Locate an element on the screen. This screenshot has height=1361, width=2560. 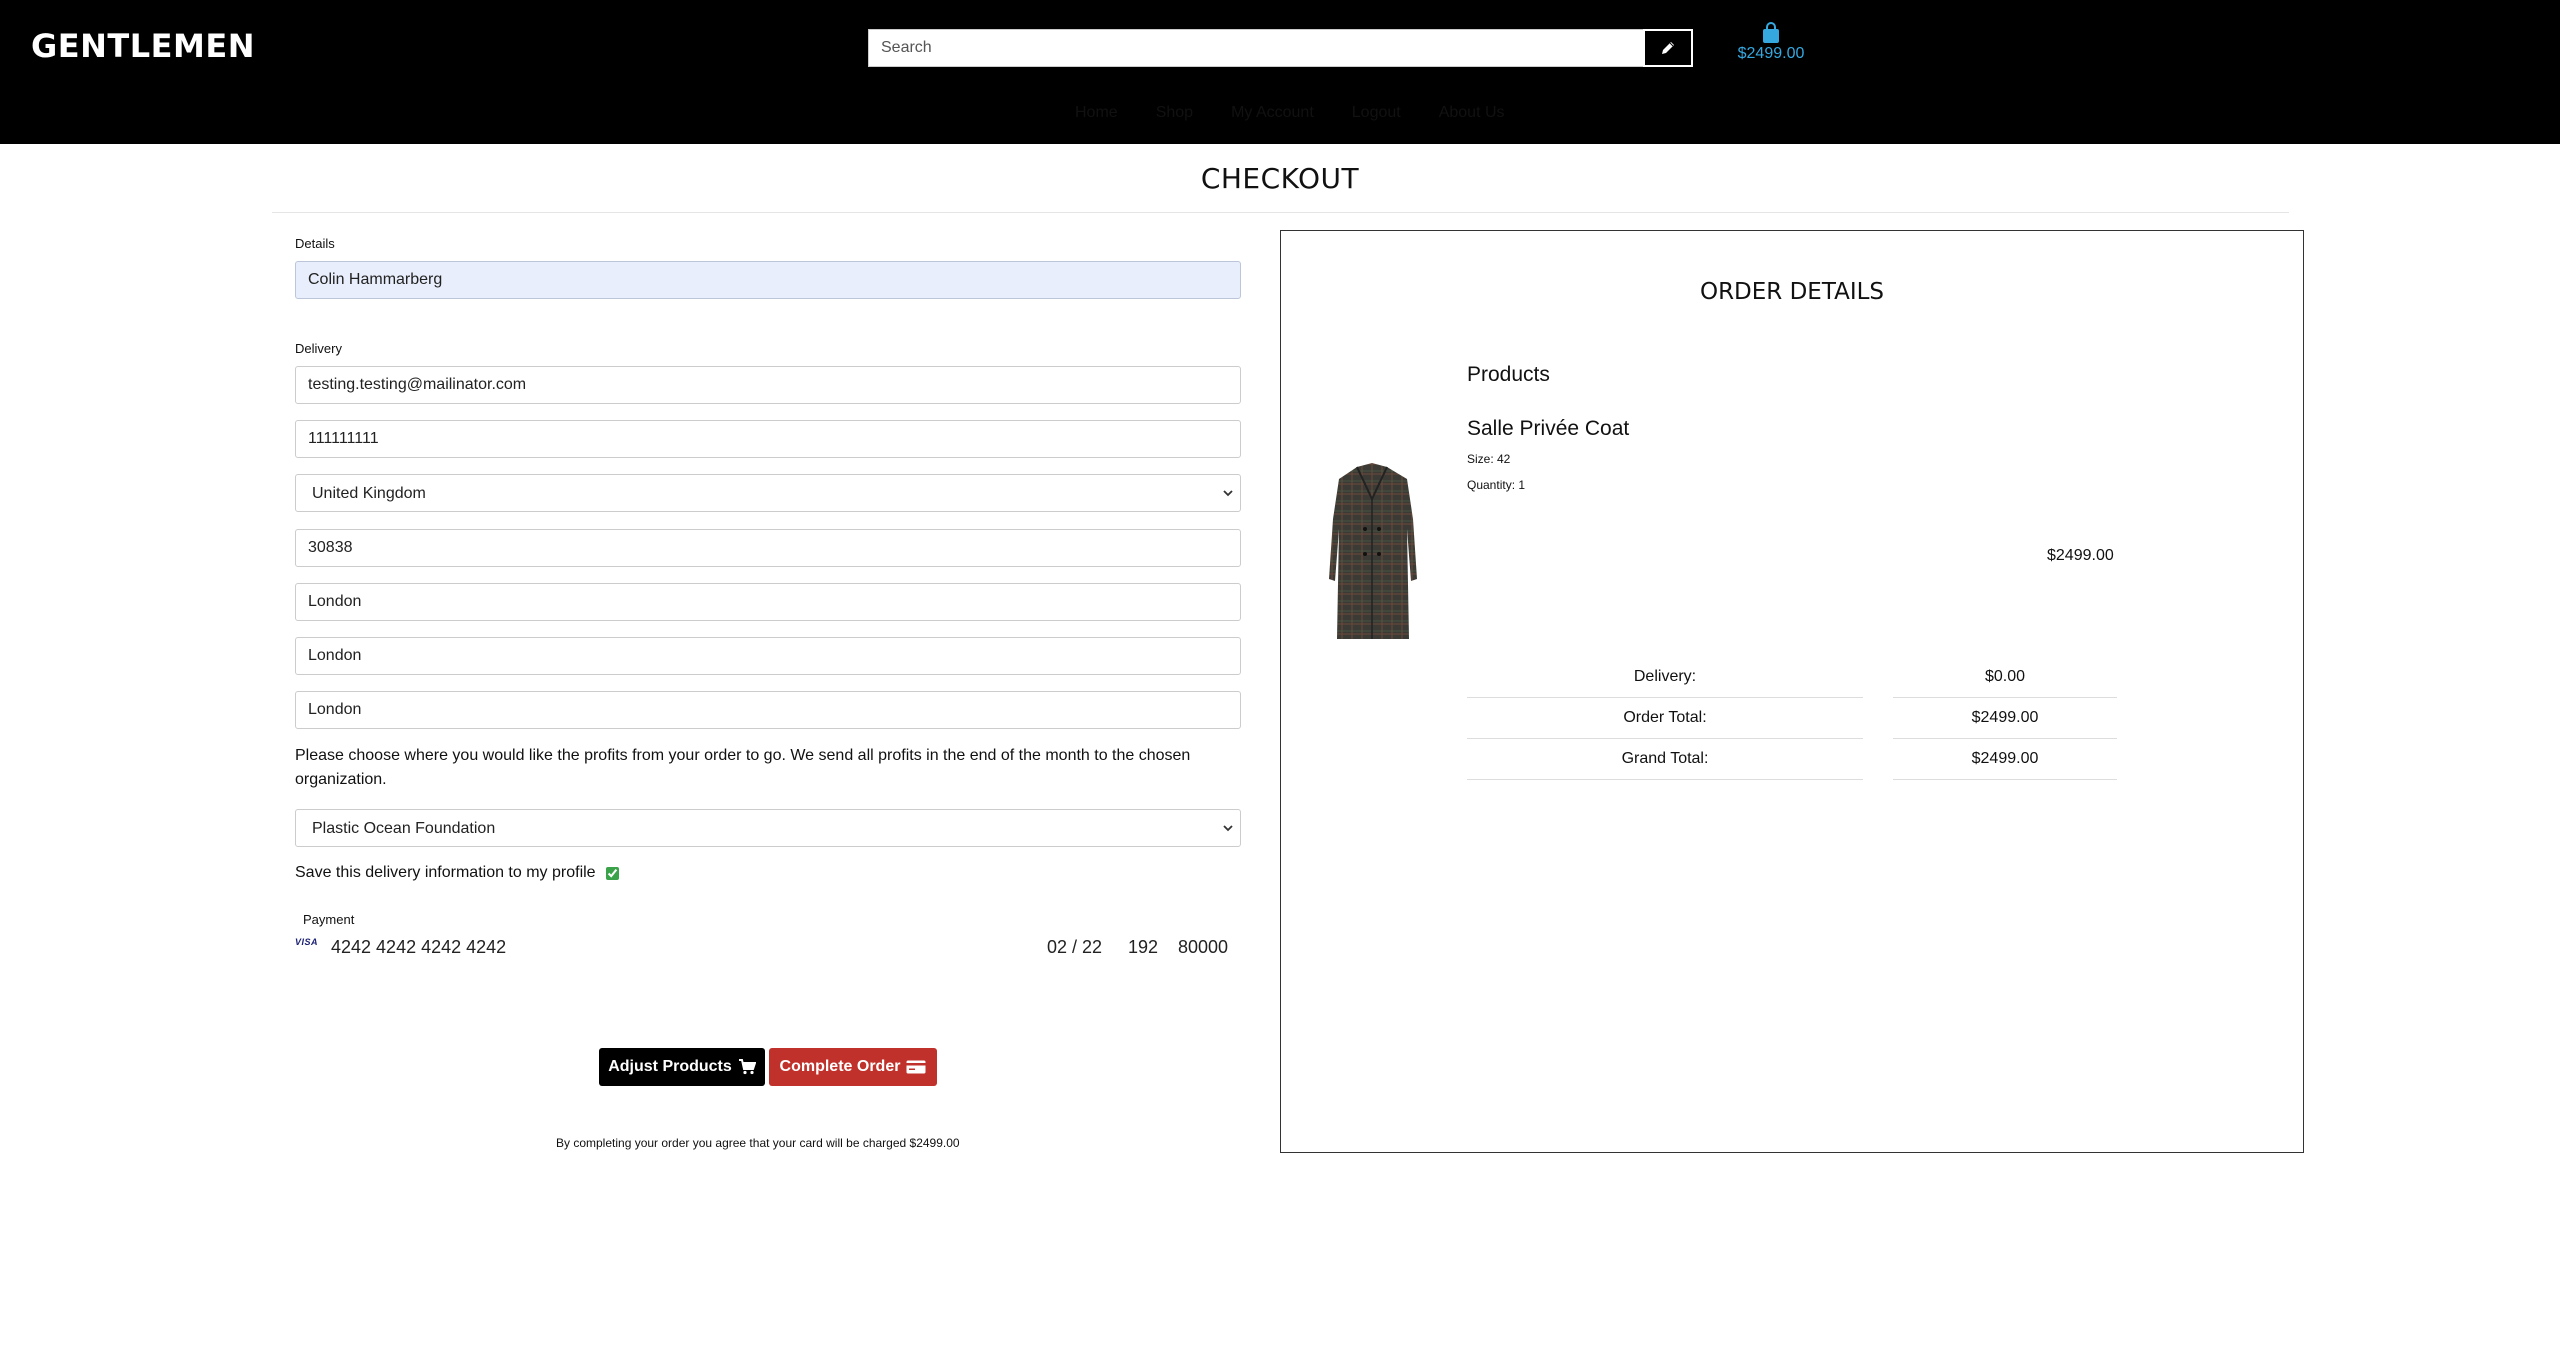
order-total-label: Order Total: is located at coordinates (1665, 717).